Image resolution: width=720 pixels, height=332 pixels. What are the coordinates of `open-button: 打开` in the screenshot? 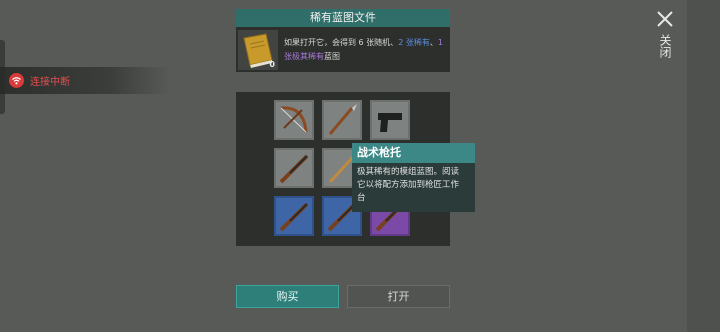 It's located at (398, 296).